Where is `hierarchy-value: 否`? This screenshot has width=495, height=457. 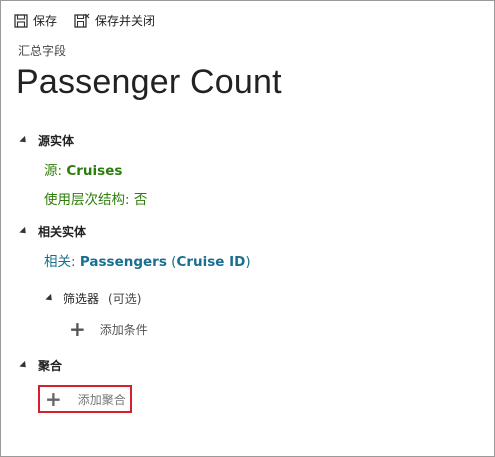 hierarchy-value: 否 is located at coordinates (141, 200).